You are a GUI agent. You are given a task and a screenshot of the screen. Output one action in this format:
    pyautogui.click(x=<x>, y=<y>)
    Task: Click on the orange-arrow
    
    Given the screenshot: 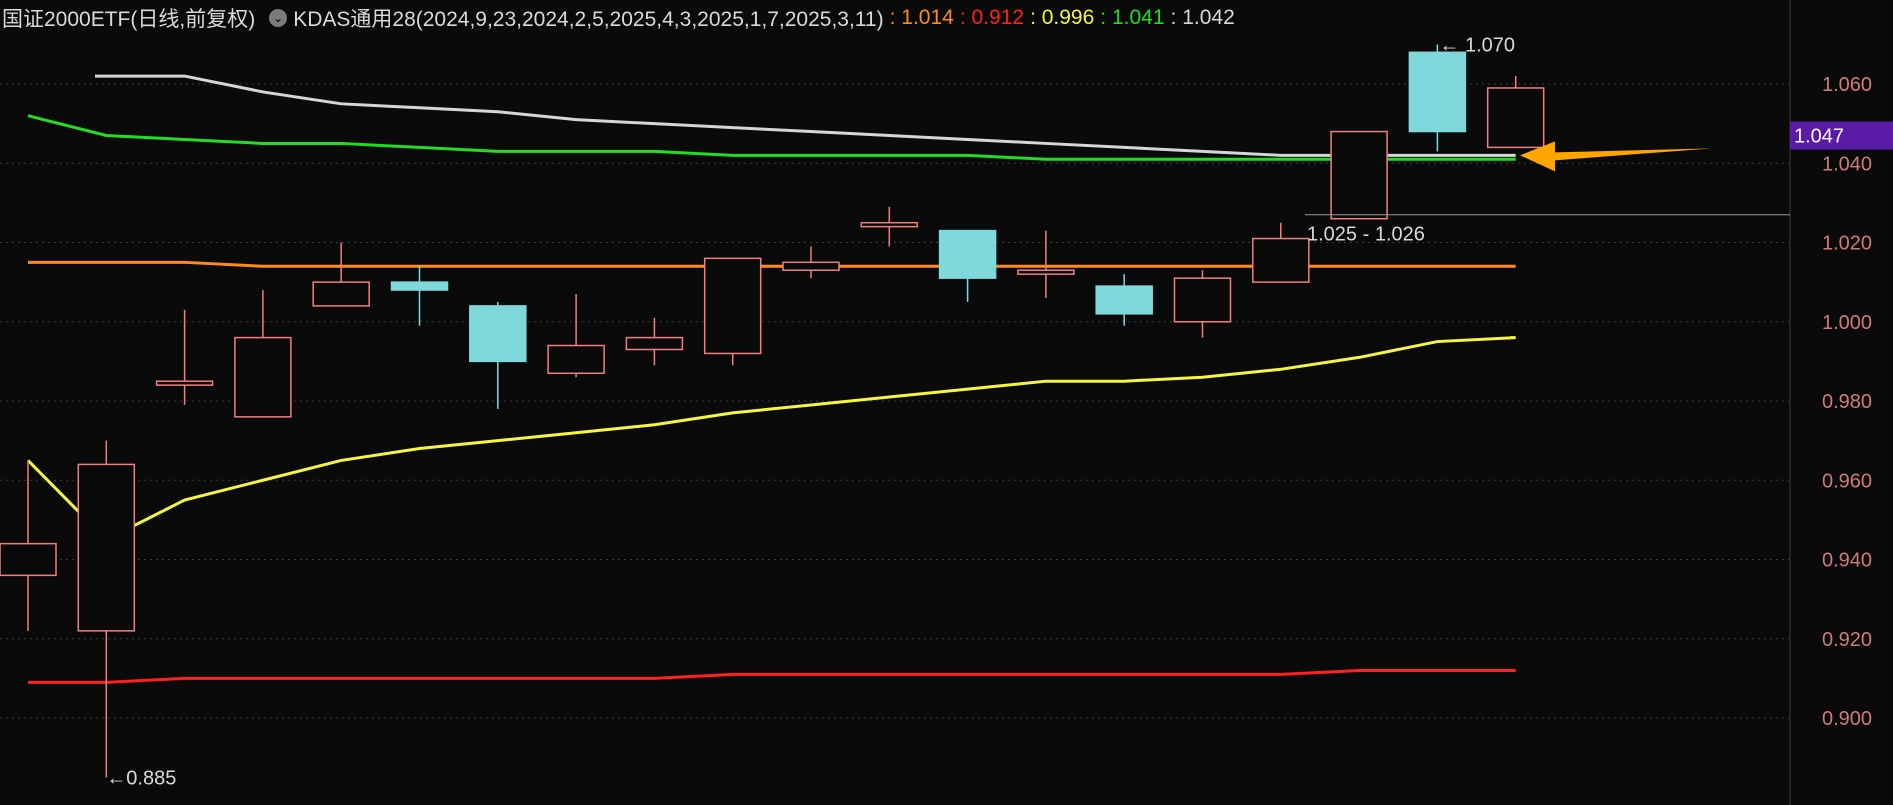 What is the action you would take?
    pyautogui.click(x=1616, y=156)
    